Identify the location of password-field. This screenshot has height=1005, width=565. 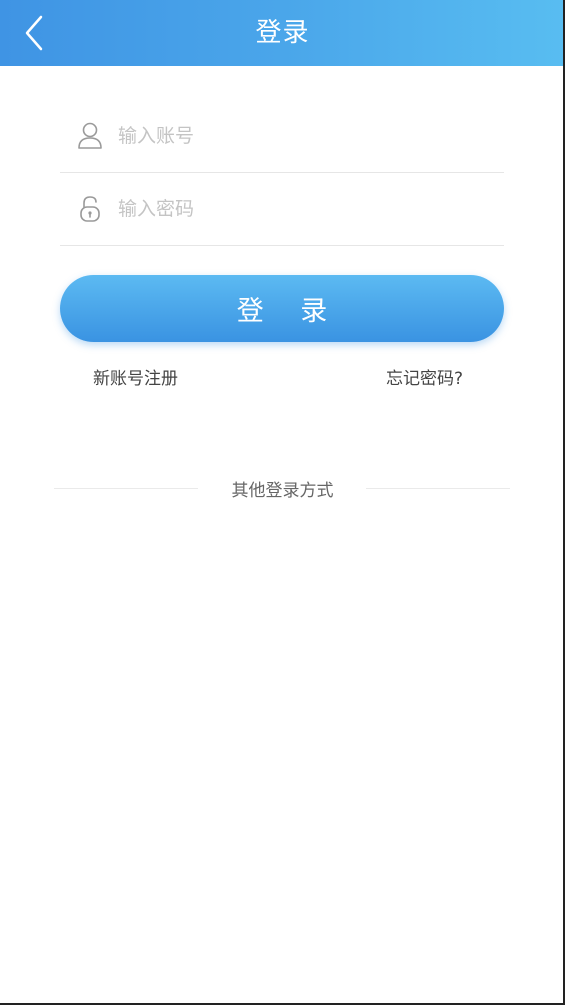
(282, 209).